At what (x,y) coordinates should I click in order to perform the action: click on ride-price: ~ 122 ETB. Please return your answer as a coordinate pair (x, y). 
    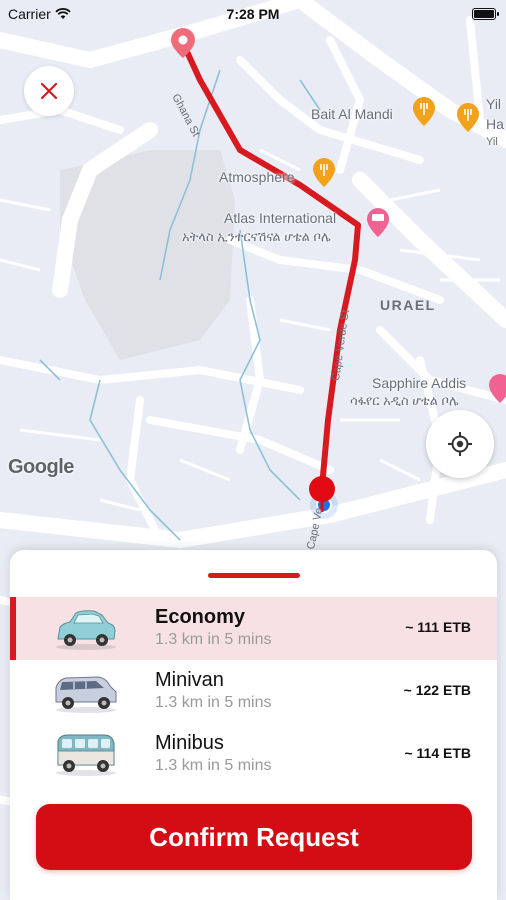
    Looking at the image, I should click on (437, 690).